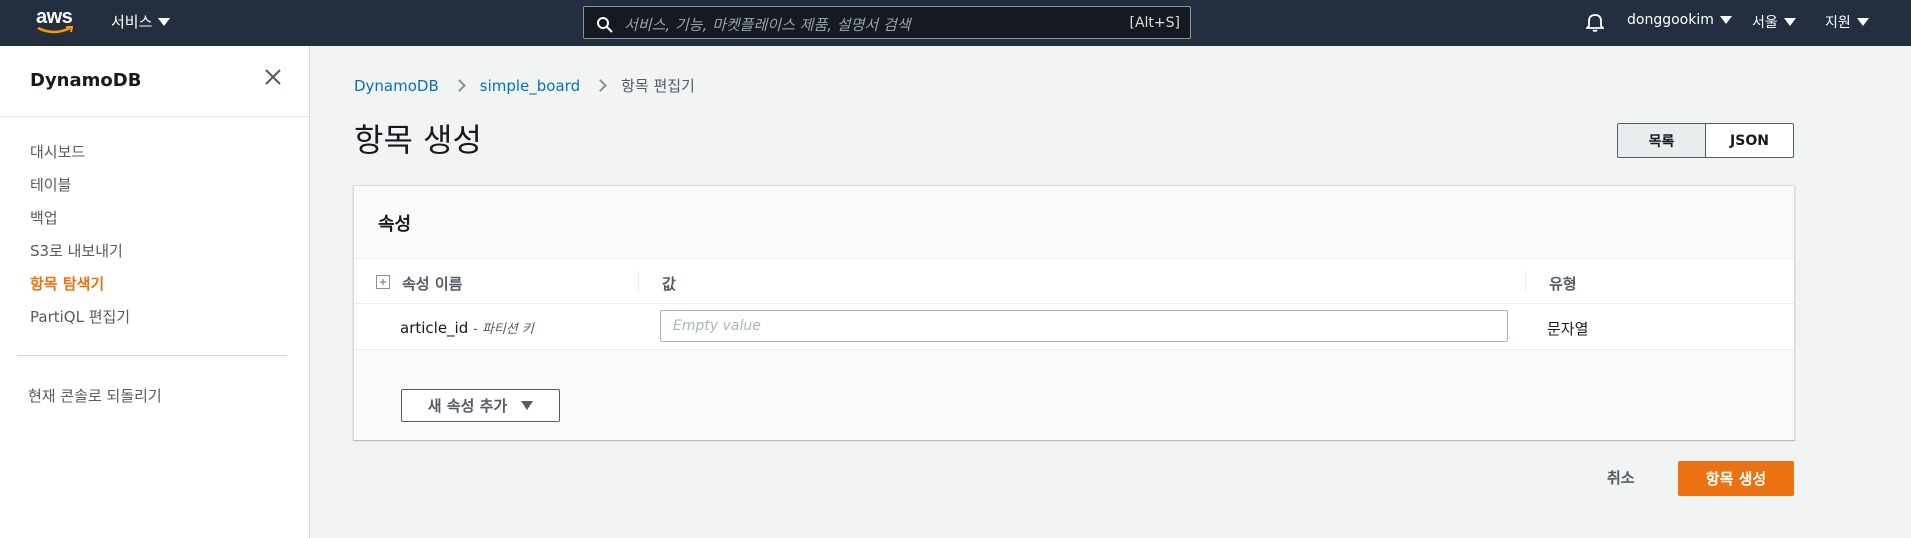  I want to click on user-menu: donggookim, so click(1679, 20).